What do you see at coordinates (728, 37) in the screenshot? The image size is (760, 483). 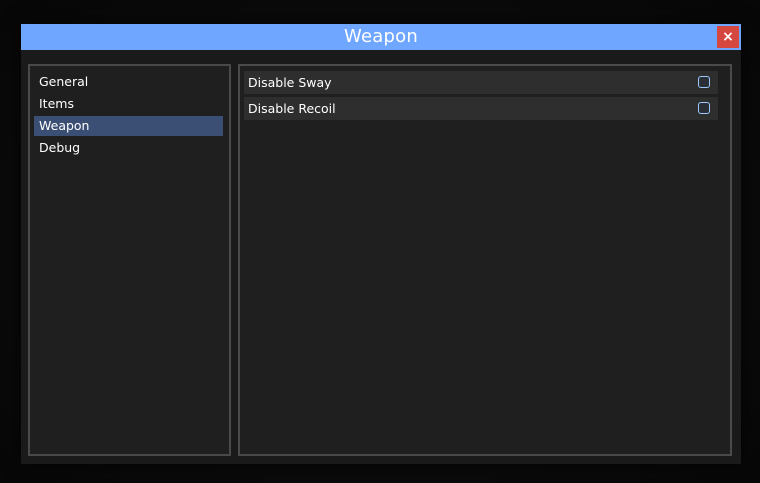 I see `close-button: ×` at bounding box center [728, 37].